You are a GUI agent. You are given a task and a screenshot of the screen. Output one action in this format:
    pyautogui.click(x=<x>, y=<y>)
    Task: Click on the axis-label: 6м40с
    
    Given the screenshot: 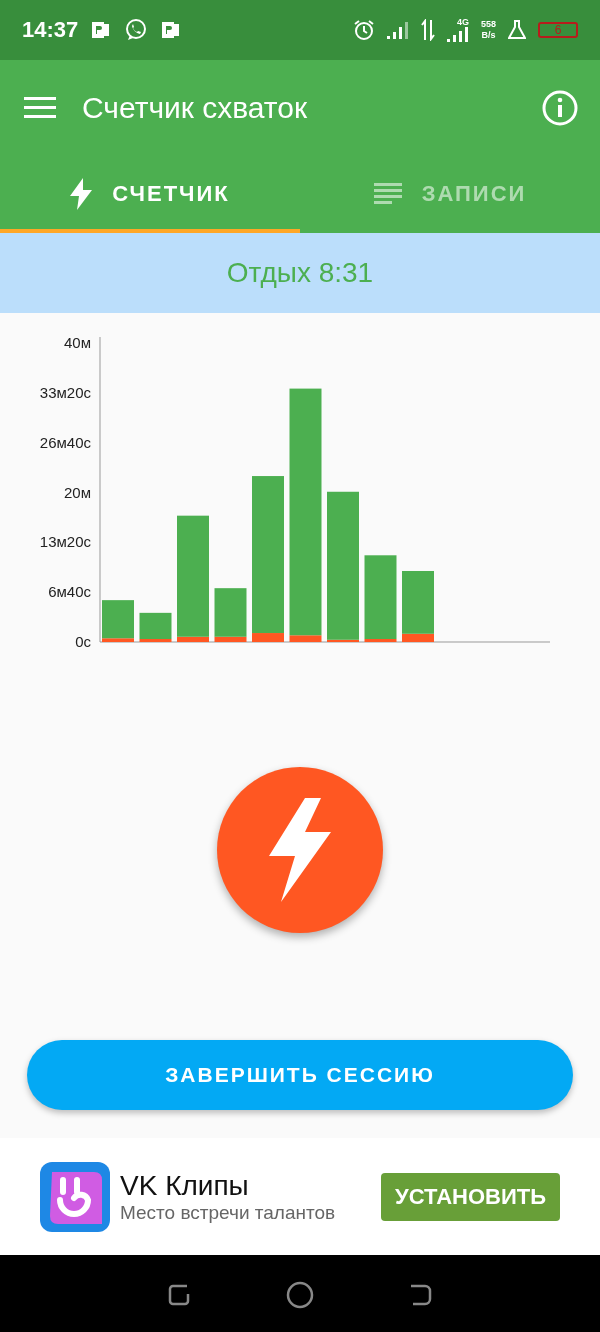 What is the action you would take?
    pyautogui.click(x=69, y=592)
    